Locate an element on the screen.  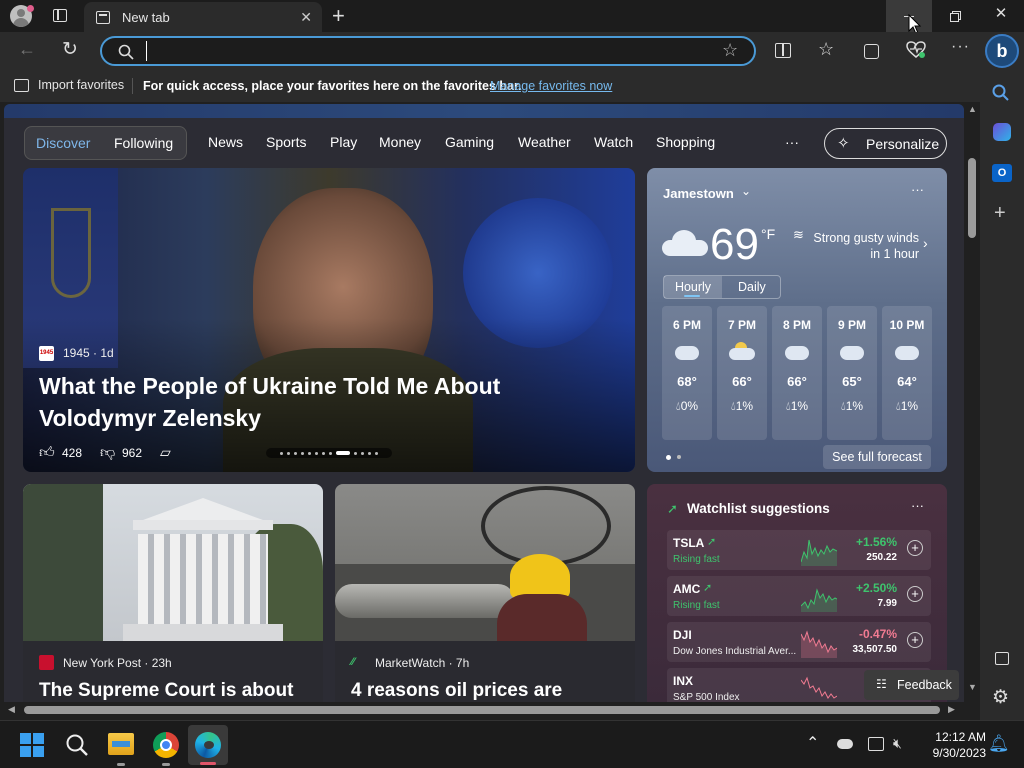
hour-time: 8 PM is located at coordinates (796, 325).